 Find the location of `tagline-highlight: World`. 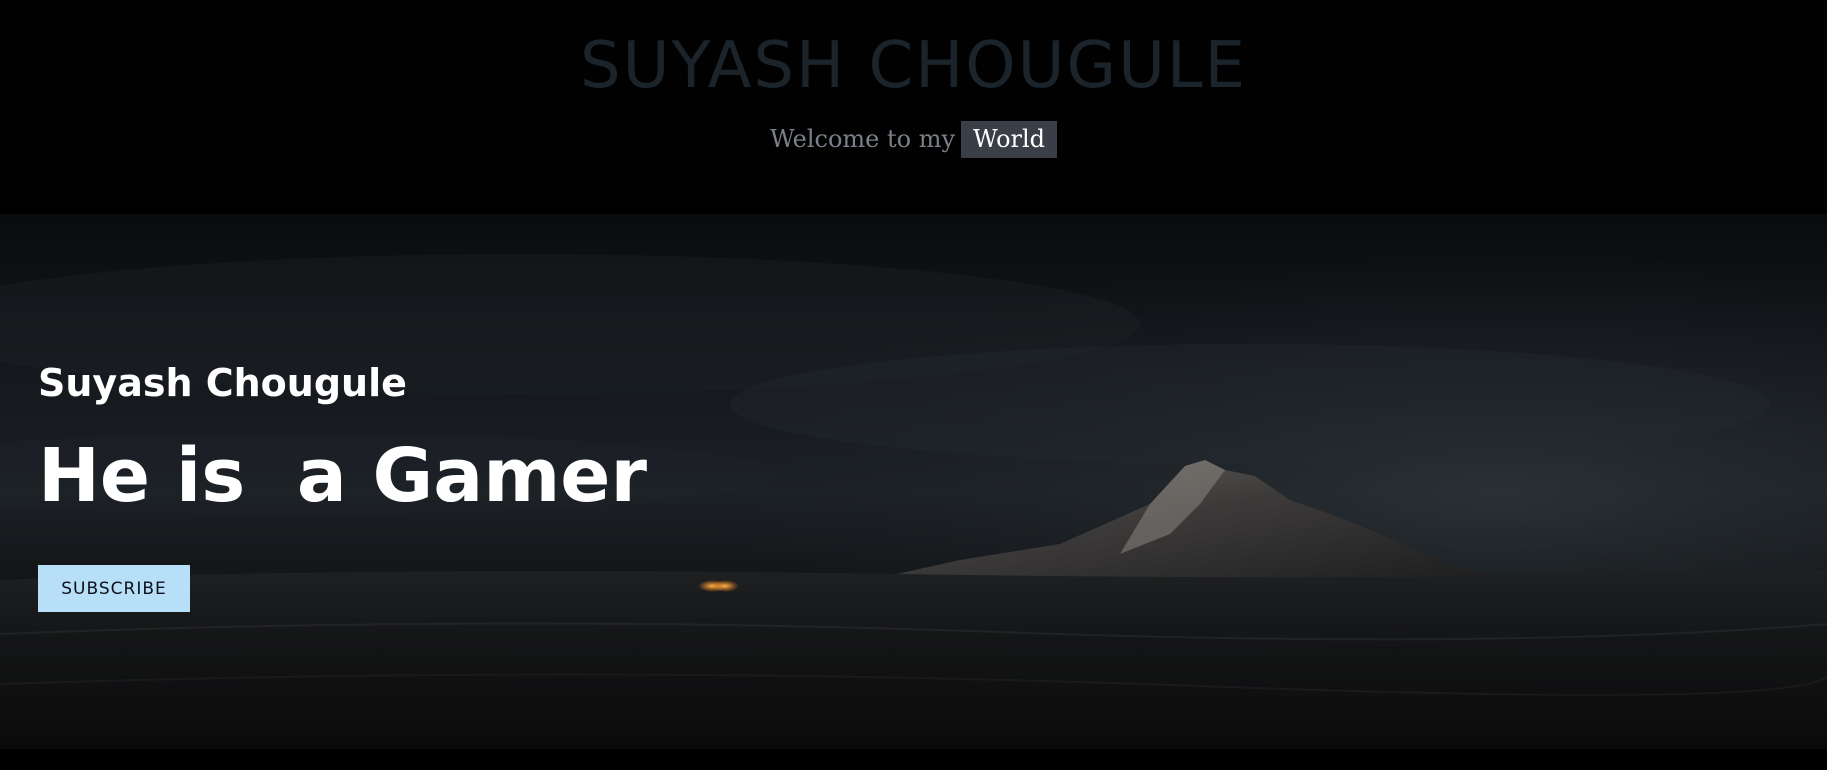

tagline-highlight: World is located at coordinates (1009, 139).